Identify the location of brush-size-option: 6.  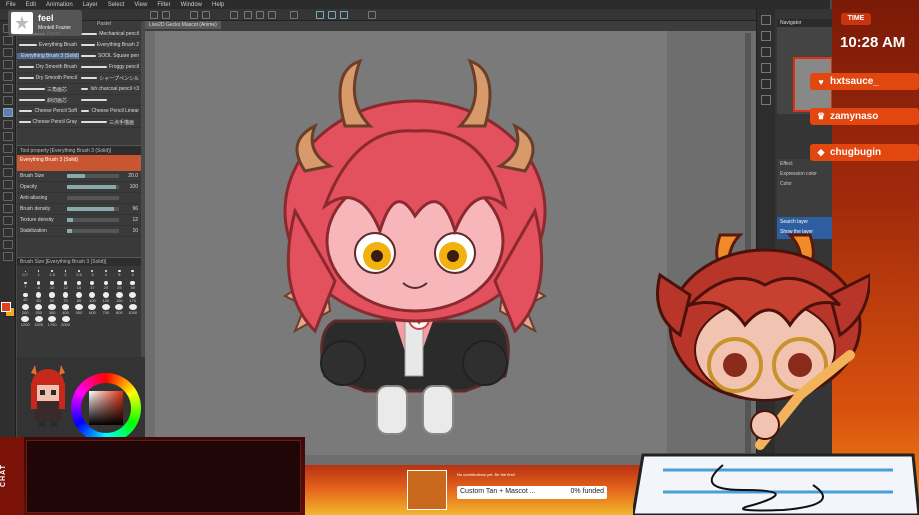
(133, 273).